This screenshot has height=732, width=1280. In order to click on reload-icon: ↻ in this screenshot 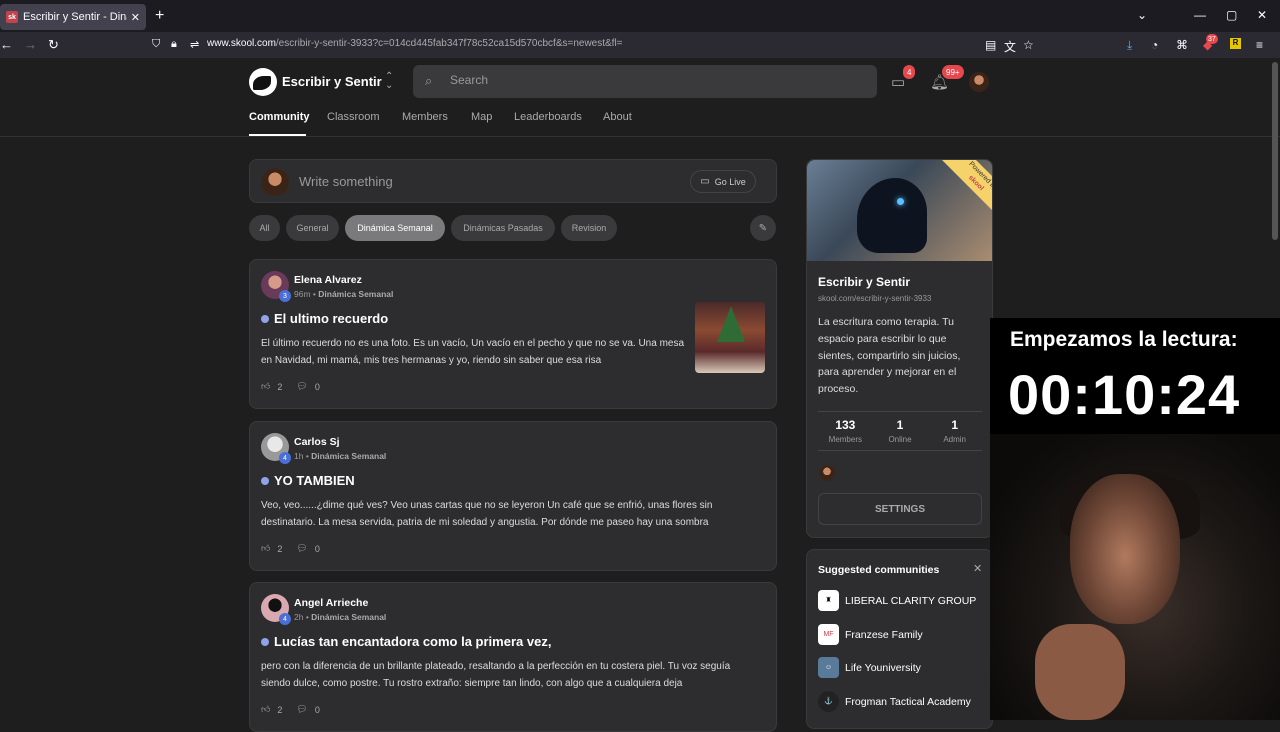, I will do `click(53, 45)`.